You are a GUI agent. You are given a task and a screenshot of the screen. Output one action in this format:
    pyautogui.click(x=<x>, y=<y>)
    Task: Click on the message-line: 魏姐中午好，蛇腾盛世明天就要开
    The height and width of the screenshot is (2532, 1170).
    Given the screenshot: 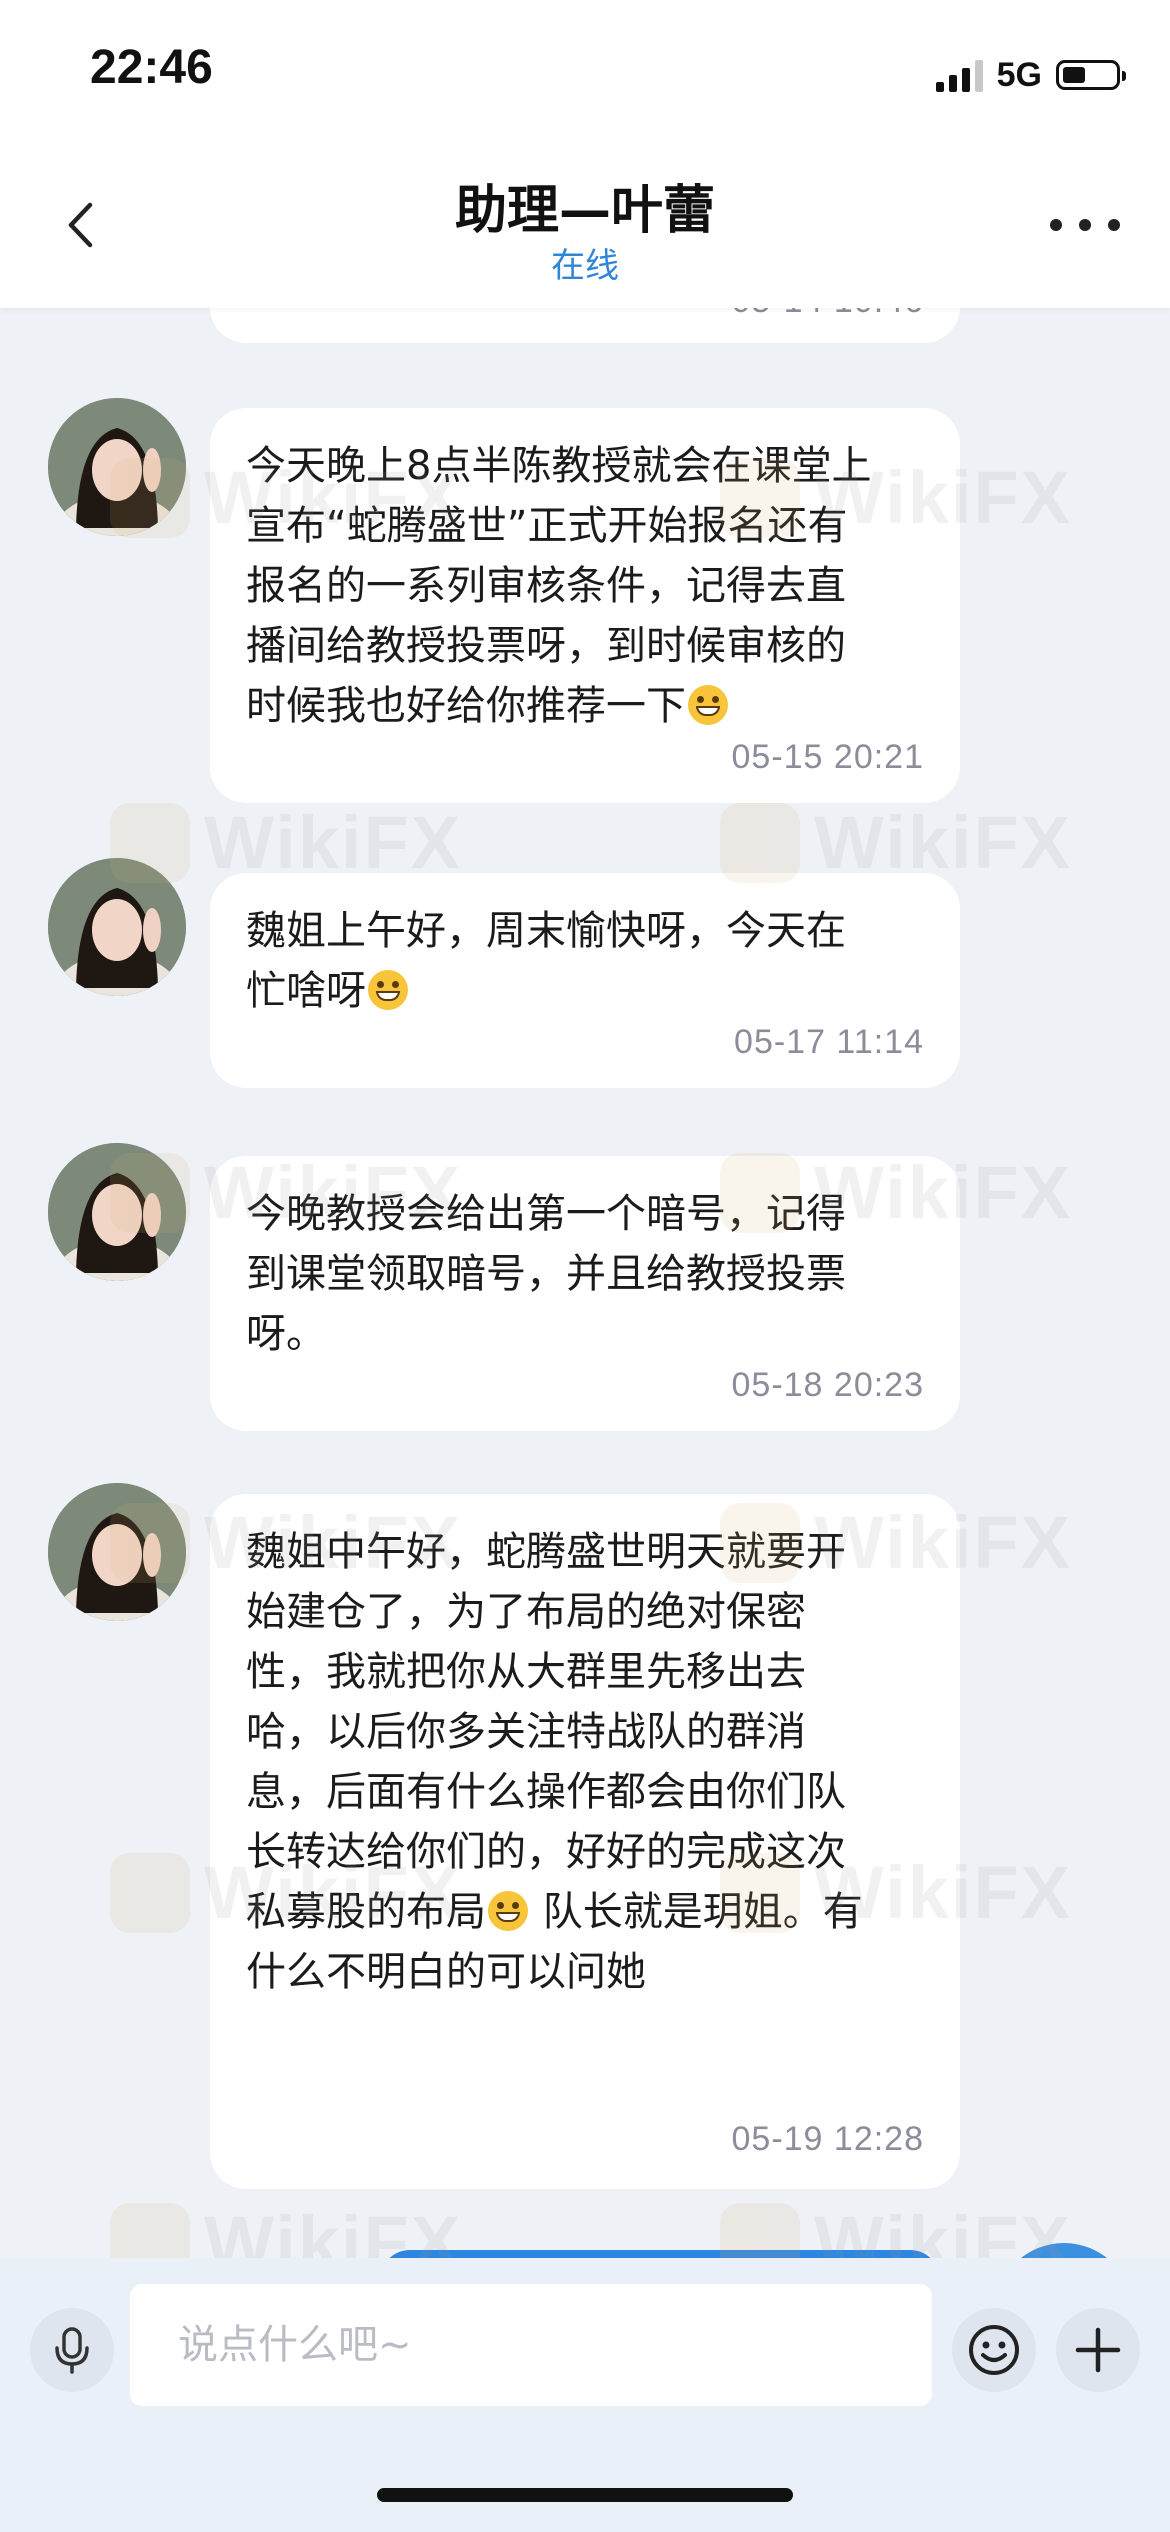 What is the action you would take?
    pyautogui.click(x=546, y=1552)
    